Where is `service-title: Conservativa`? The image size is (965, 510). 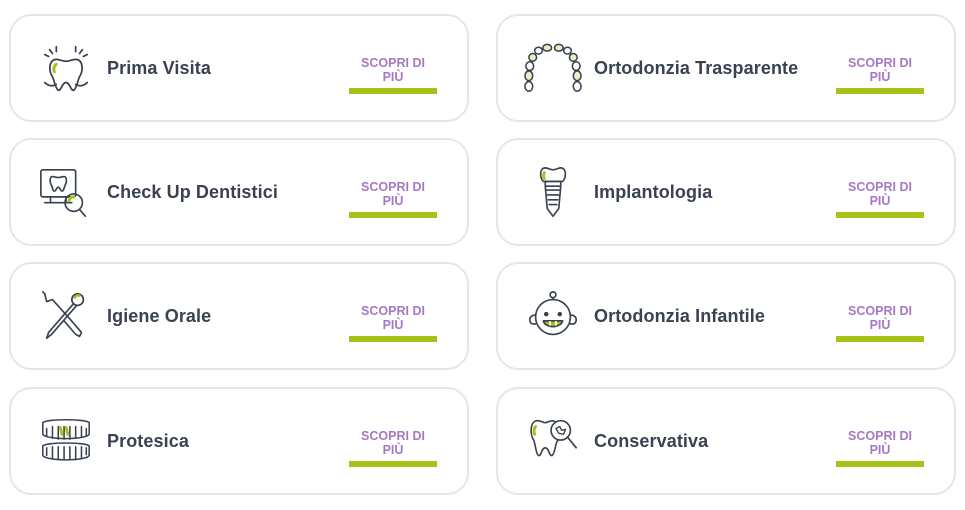 service-title: Conservativa is located at coordinates (651, 440).